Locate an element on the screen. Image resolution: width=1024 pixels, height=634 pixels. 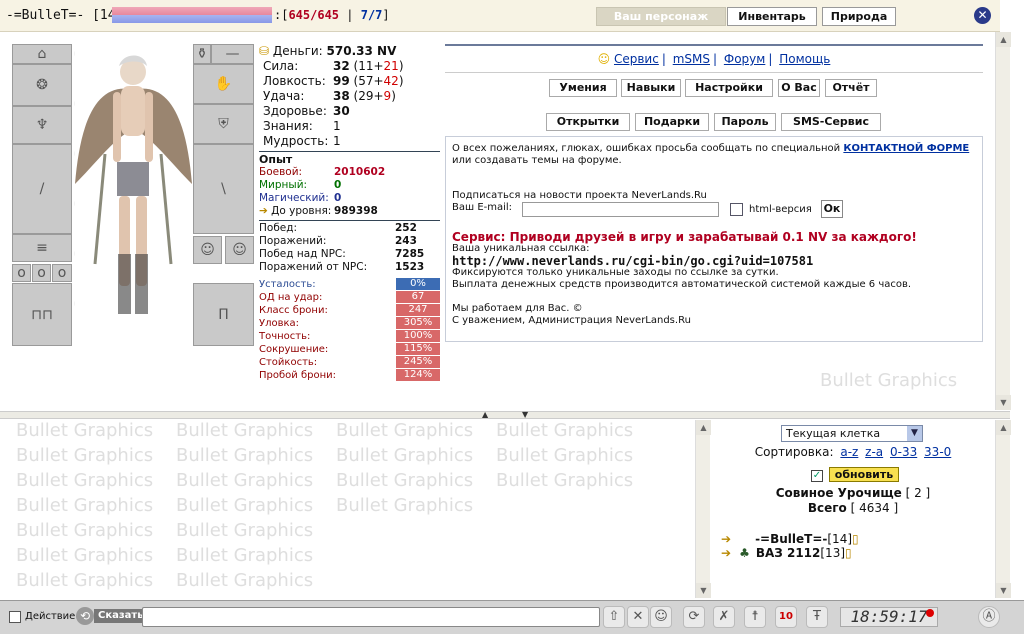
slot-potion: ⚱ is located at coordinates (202, 54).